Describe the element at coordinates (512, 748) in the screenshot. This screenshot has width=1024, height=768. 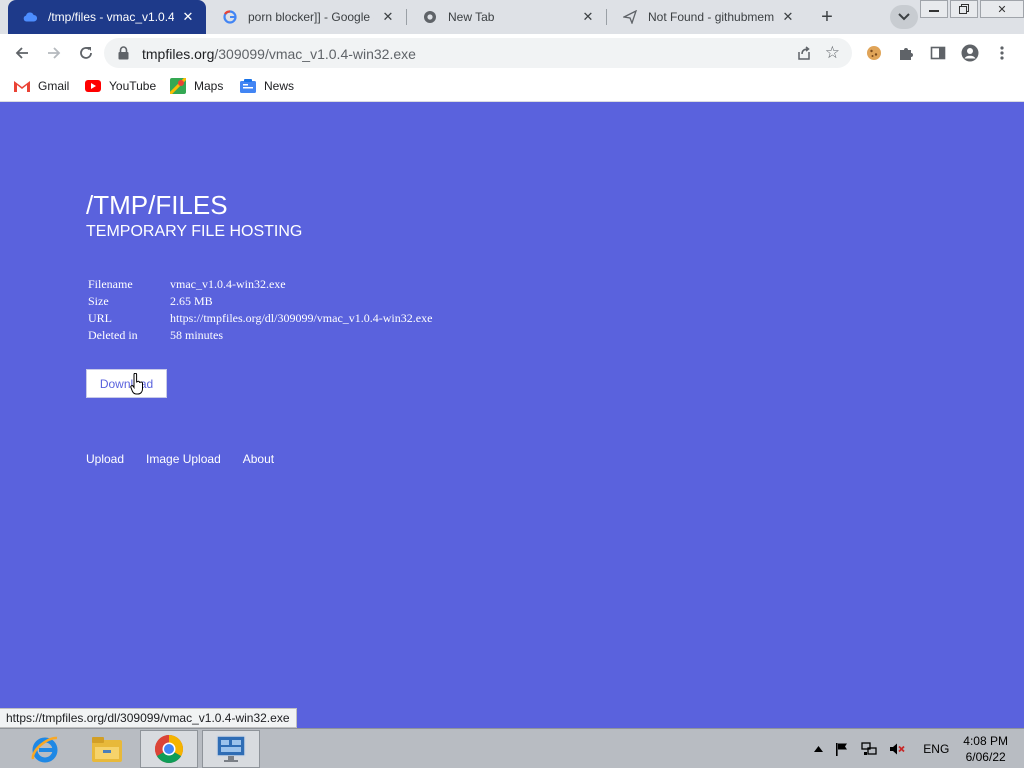
I see `windows-taskbar: ENG 4:08 PM 6/06/22` at that location.